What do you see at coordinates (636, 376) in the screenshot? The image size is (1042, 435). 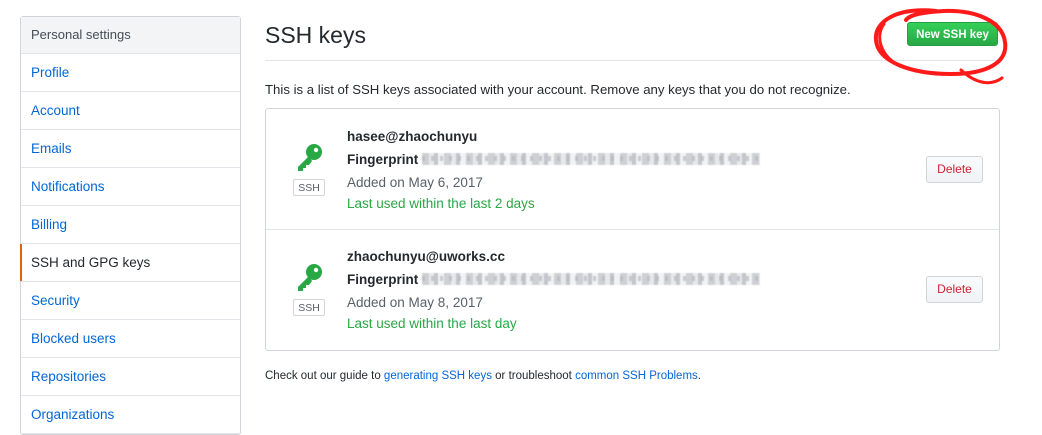 I see `common-ssh-problems-link: common SSH Problems` at bounding box center [636, 376].